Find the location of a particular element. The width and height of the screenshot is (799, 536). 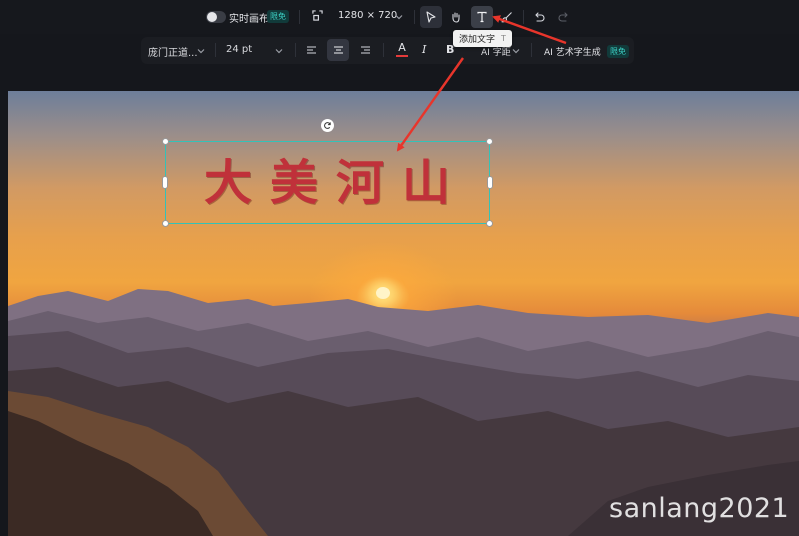

redo-icon is located at coordinates (563, 17).